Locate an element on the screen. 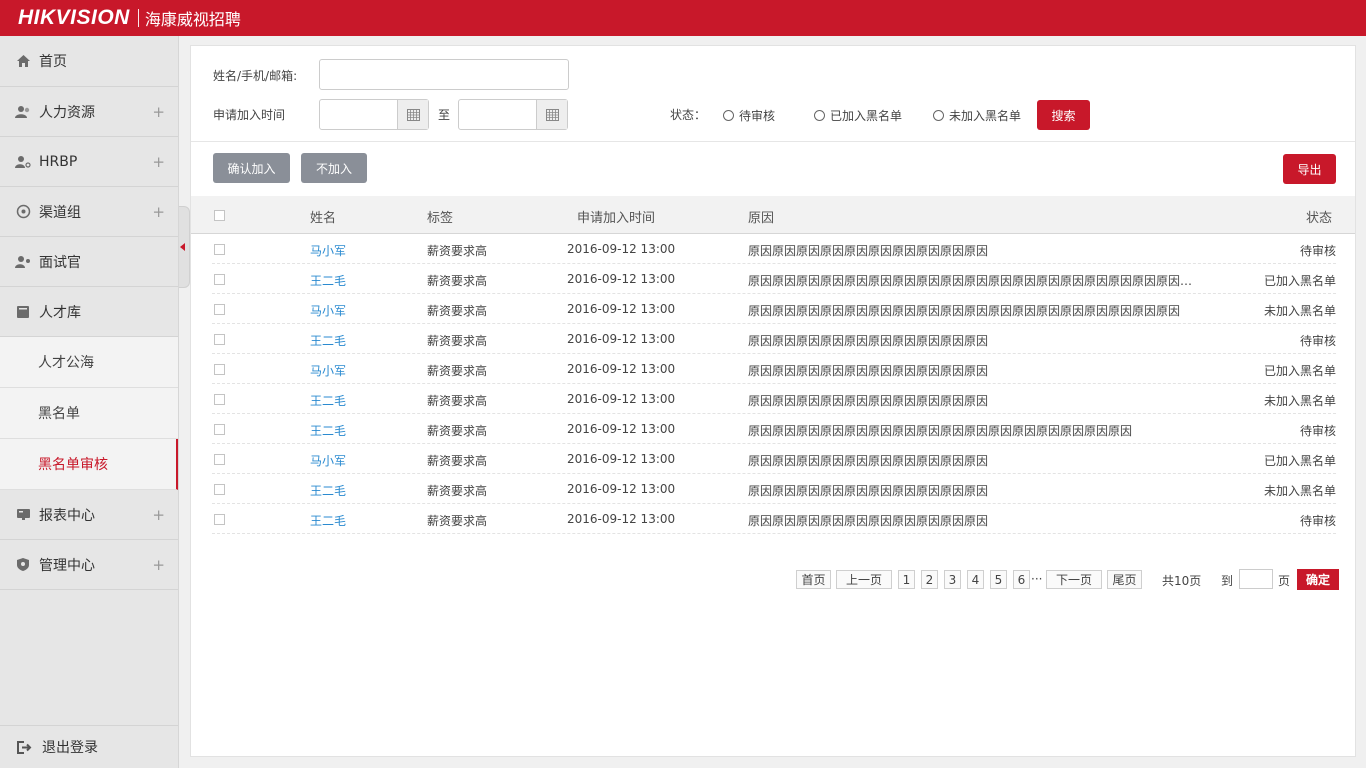  page-last-button: 尾页 is located at coordinates (1124, 579).